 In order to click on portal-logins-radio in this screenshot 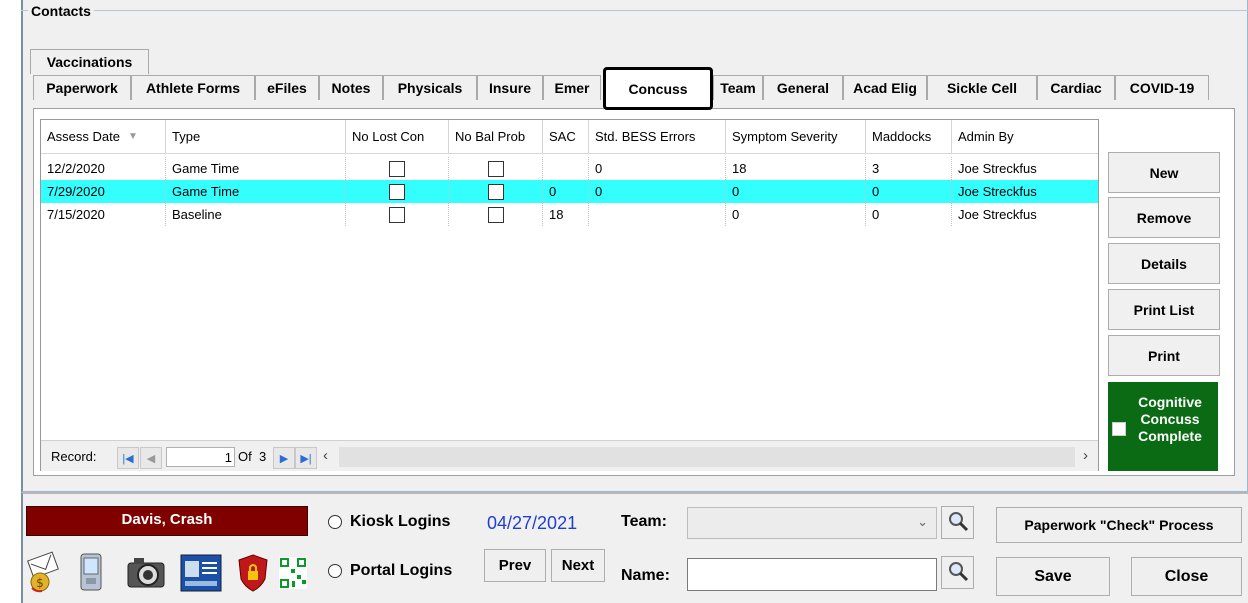, I will do `click(335, 571)`.